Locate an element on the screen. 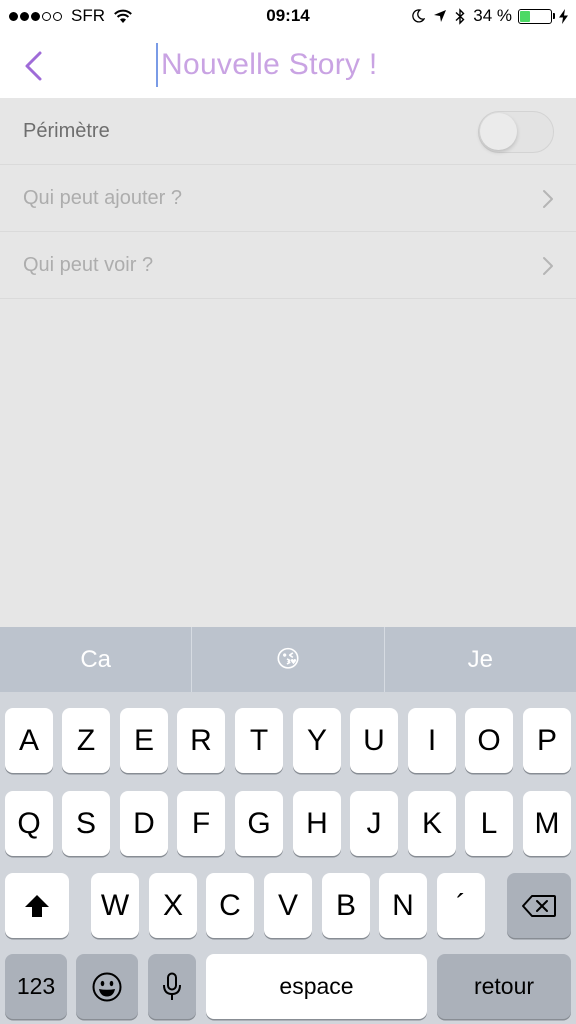  suggestion-item: Je is located at coordinates (479, 659).